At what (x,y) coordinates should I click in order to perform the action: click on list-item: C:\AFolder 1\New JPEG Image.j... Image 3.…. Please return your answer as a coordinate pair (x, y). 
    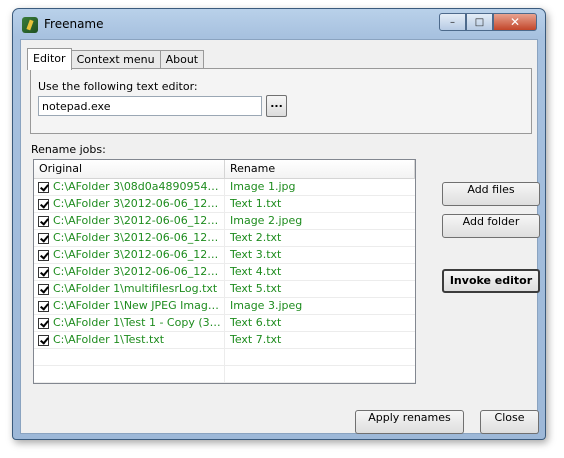
    Looking at the image, I should click on (224, 306).